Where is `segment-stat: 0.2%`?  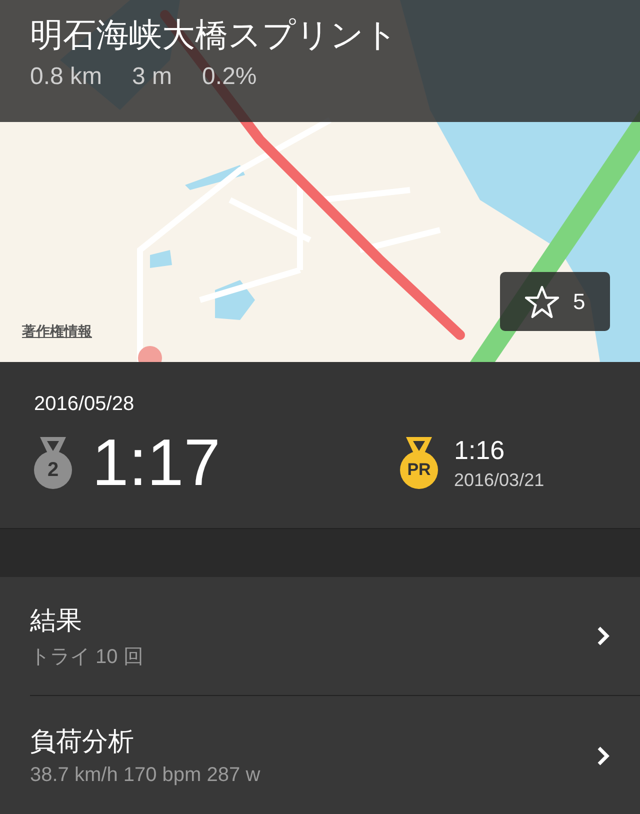 segment-stat: 0.2% is located at coordinates (229, 77).